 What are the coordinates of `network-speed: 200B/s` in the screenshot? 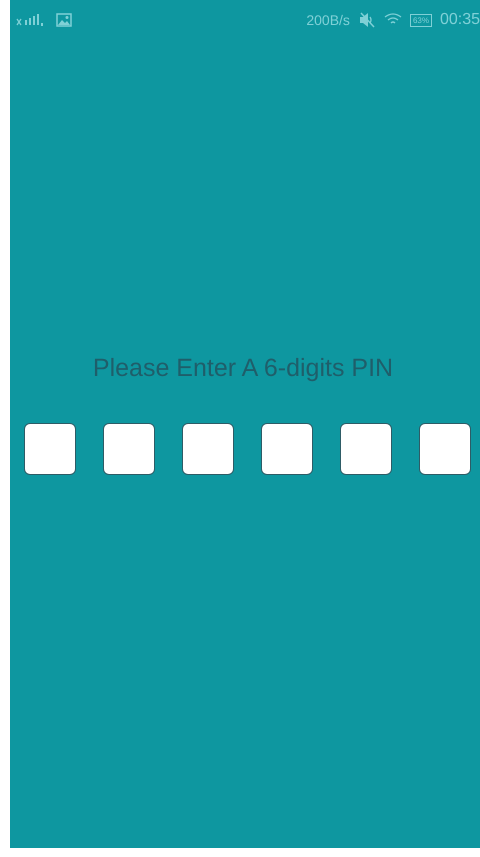 It's located at (328, 20).